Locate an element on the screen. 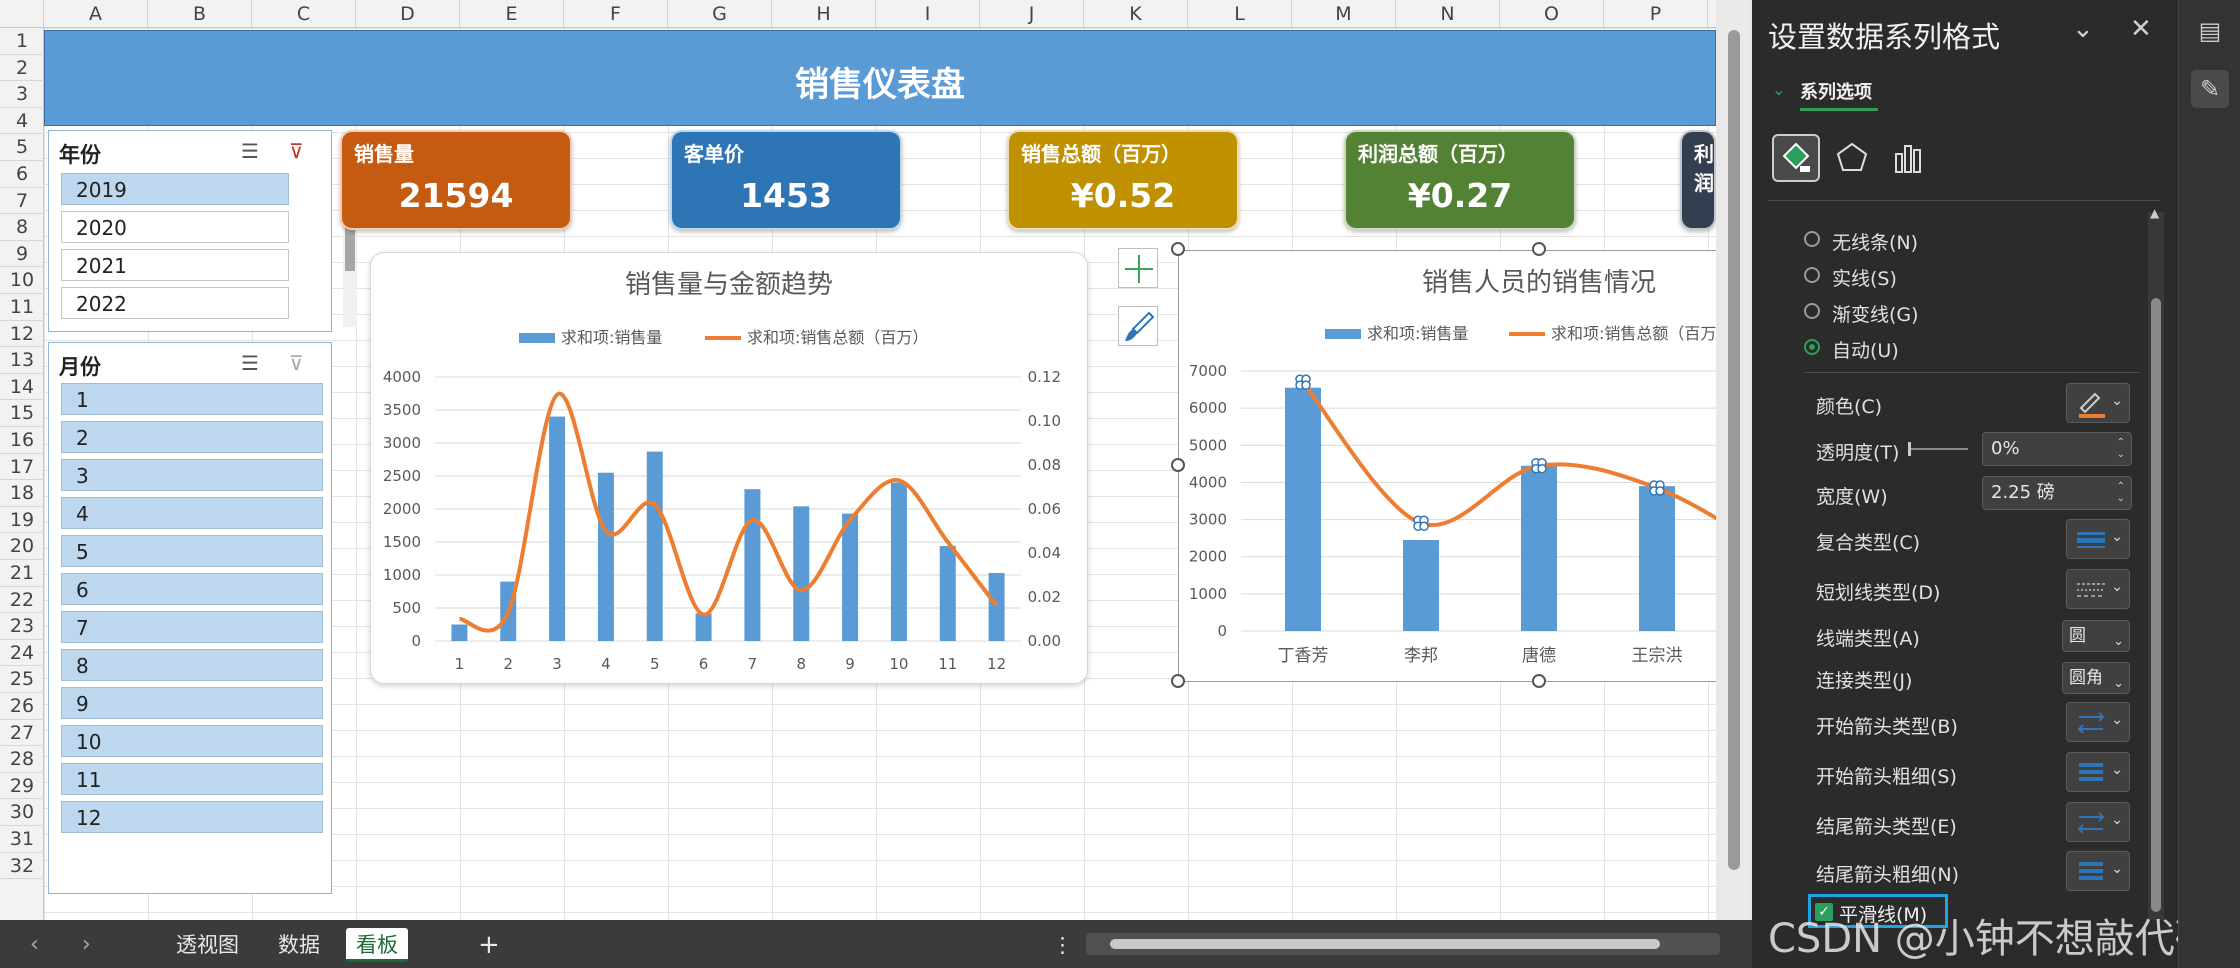 This screenshot has width=2240, height=968. row-header: 25 is located at coordinates (22, 679).